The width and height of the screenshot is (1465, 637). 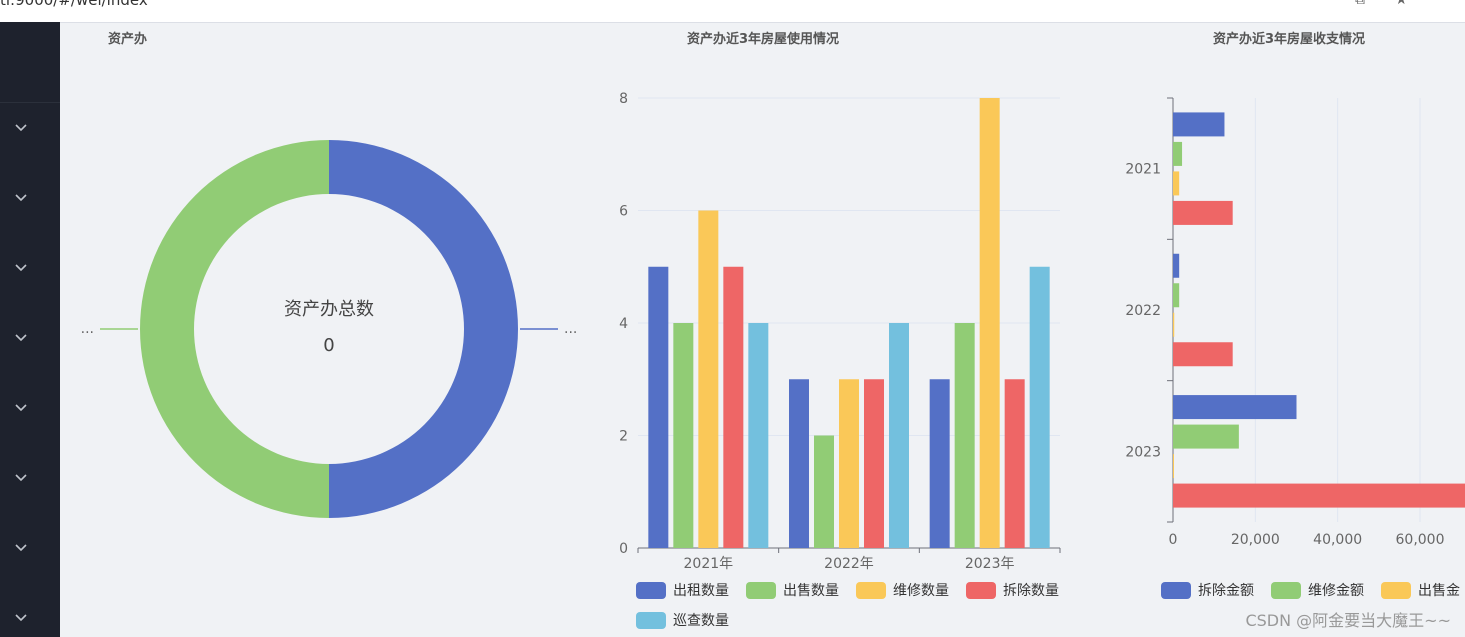 What do you see at coordinates (623, 212) in the screenshot?
I see `bar-y-tick-label: 6` at bounding box center [623, 212].